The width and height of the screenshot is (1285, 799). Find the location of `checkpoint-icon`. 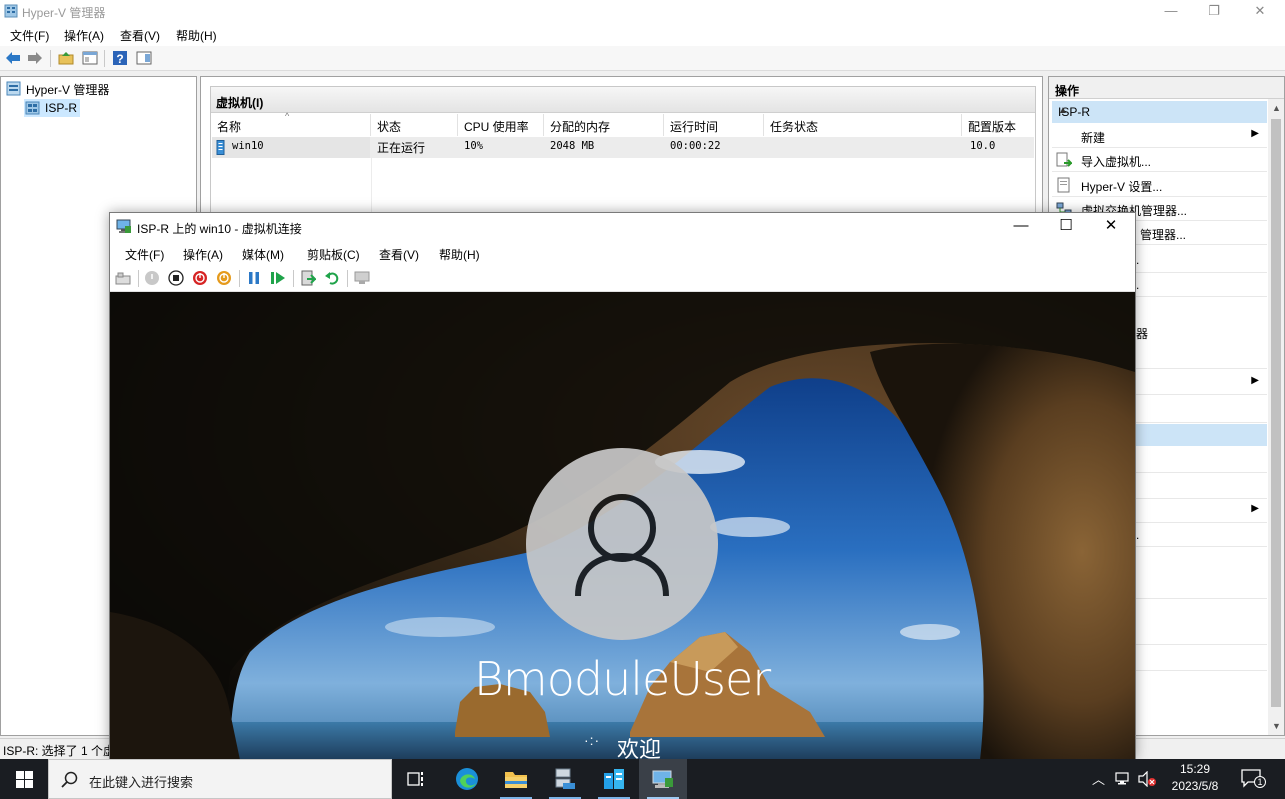

checkpoint-icon is located at coordinates (308, 278).